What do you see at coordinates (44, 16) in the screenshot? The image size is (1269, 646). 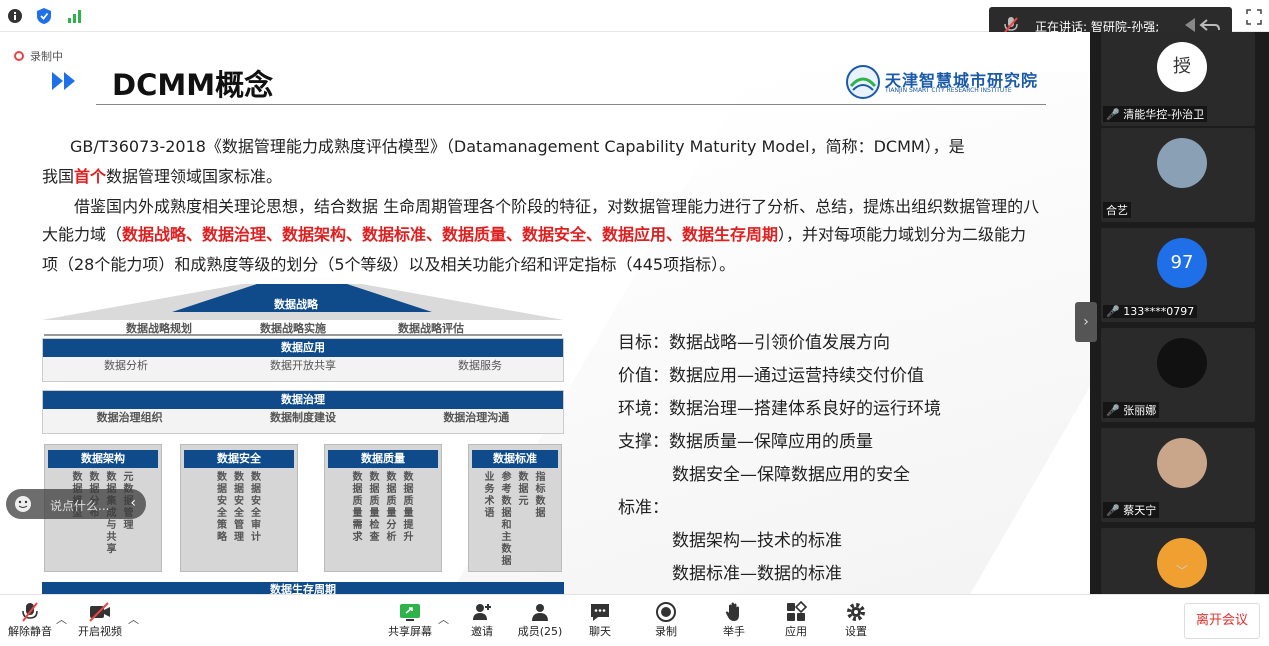 I see `shield-icon` at bounding box center [44, 16].